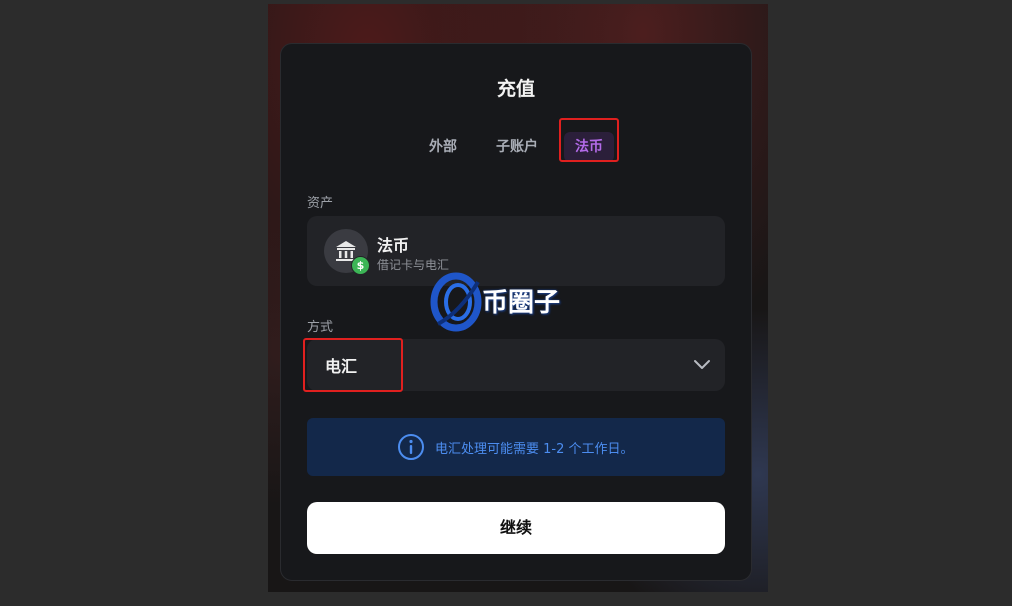 Image resolution: width=1012 pixels, height=606 pixels. I want to click on tab-external: 外部, so click(443, 147).